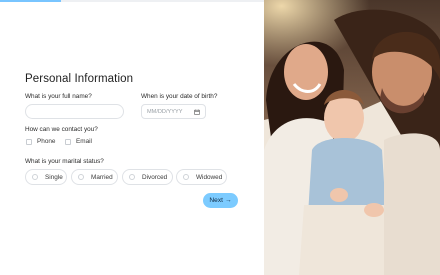 This screenshot has height=275, width=440. What do you see at coordinates (58, 96) in the screenshot?
I see `full-name-label: What is your full name?` at bounding box center [58, 96].